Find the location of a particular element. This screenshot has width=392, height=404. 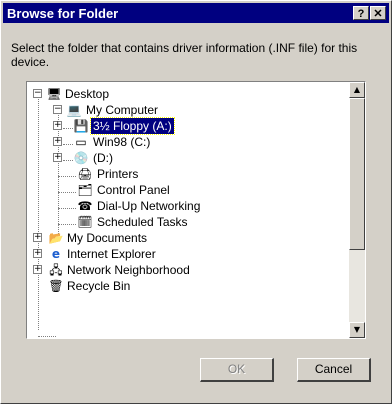

cd-drive-icon: 💿 is located at coordinates (81, 158).